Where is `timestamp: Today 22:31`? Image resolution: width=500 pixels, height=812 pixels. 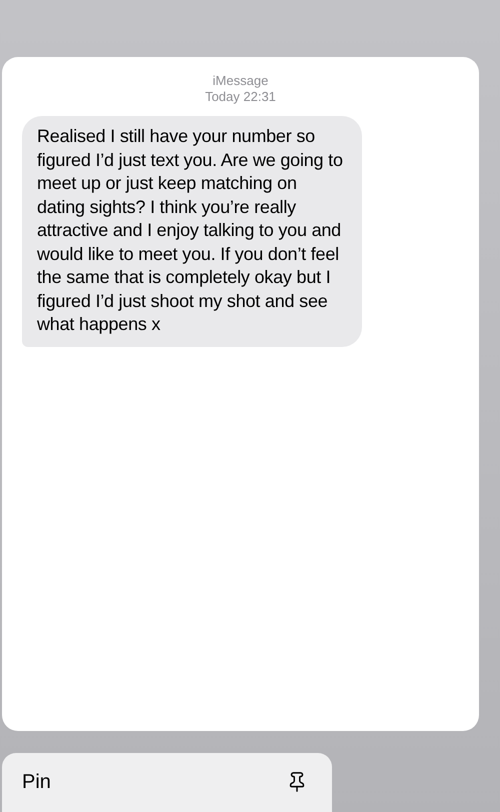 timestamp: Today 22:31 is located at coordinates (240, 97).